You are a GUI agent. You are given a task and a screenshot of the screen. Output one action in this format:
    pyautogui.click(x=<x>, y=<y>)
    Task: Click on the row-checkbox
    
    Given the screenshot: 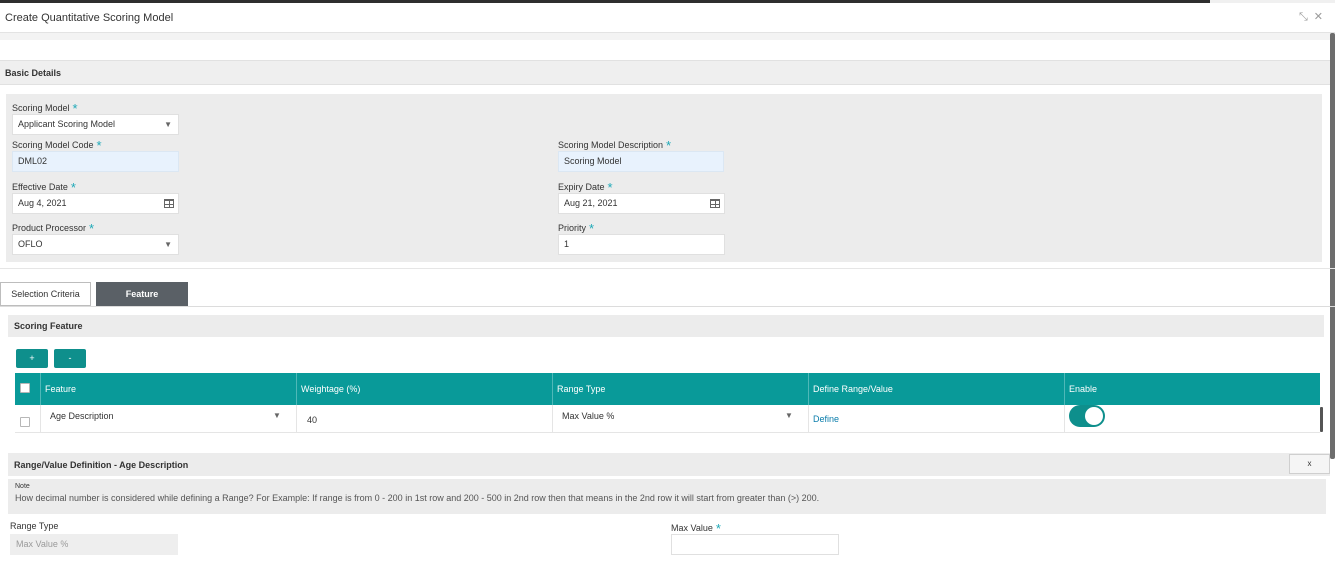 What is the action you would take?
    pyautogui.click(x=25, y=422)
    